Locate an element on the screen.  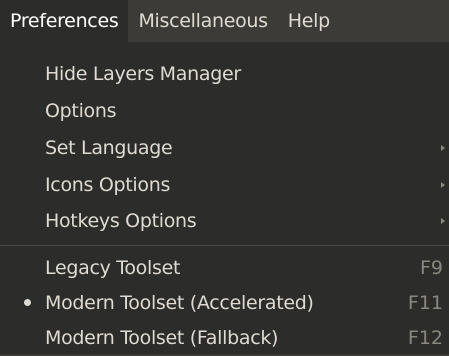
menu-item-options: Options is located at coordinates (224, 110).